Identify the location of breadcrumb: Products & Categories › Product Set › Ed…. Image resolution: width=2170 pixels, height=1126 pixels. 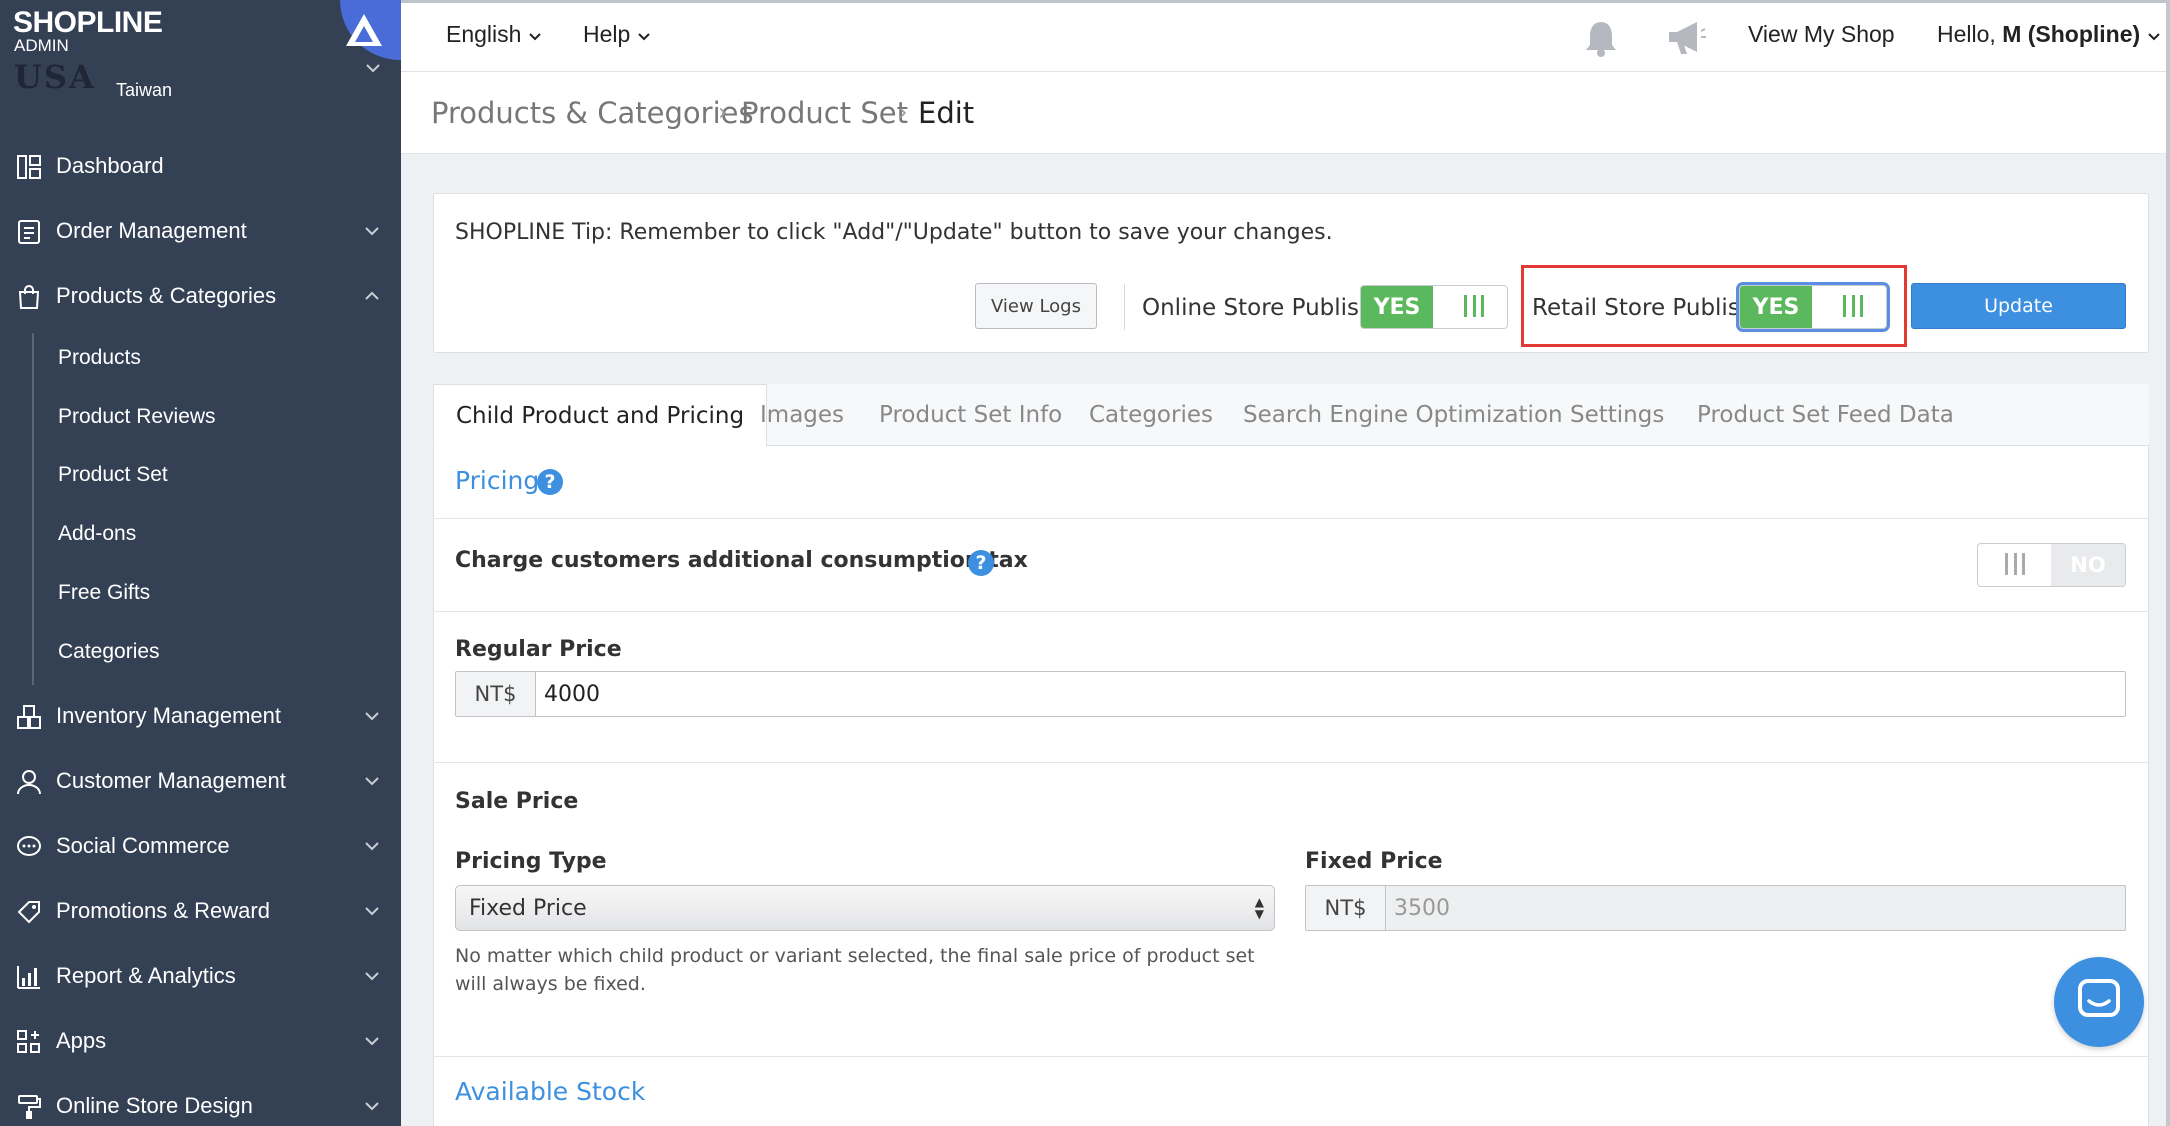
(1285, 113).